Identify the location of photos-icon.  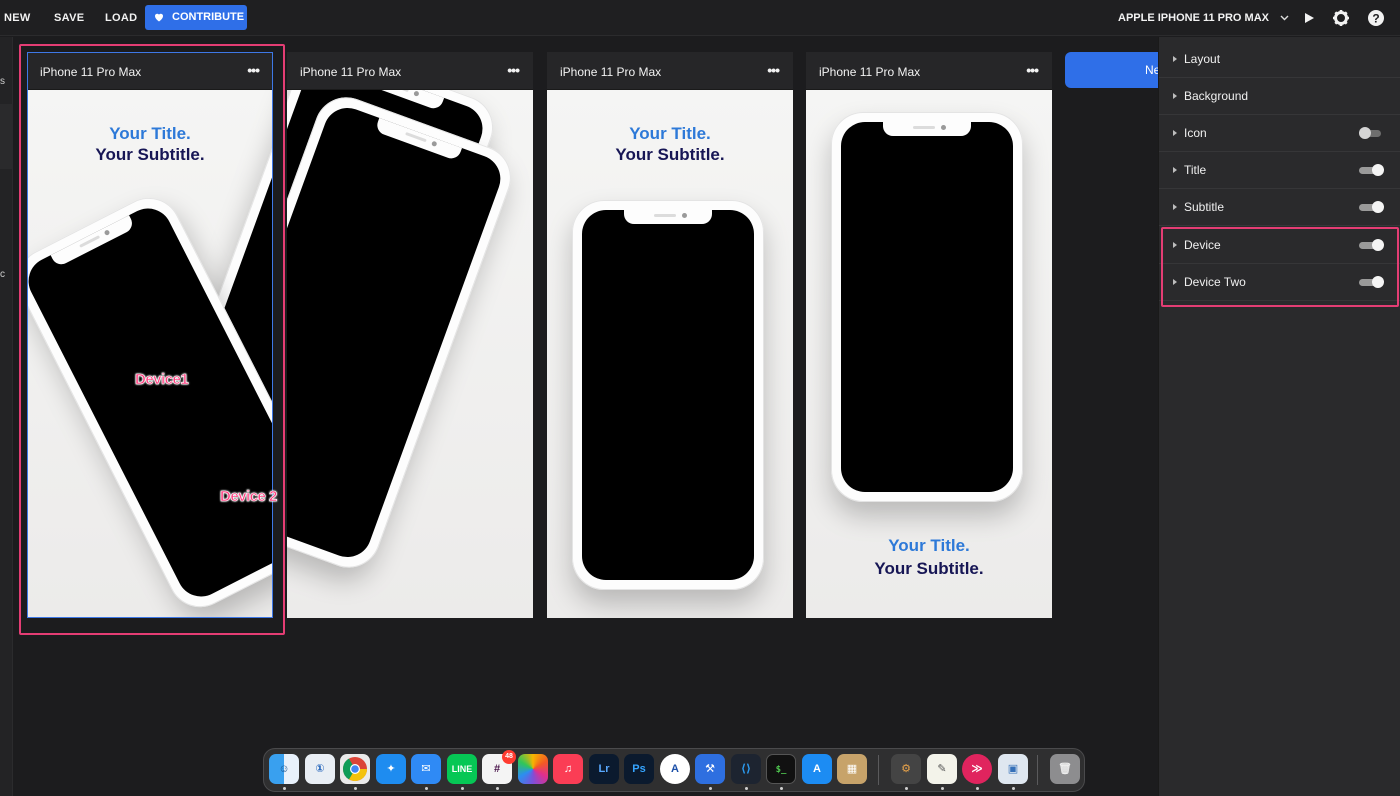
(533, 769).